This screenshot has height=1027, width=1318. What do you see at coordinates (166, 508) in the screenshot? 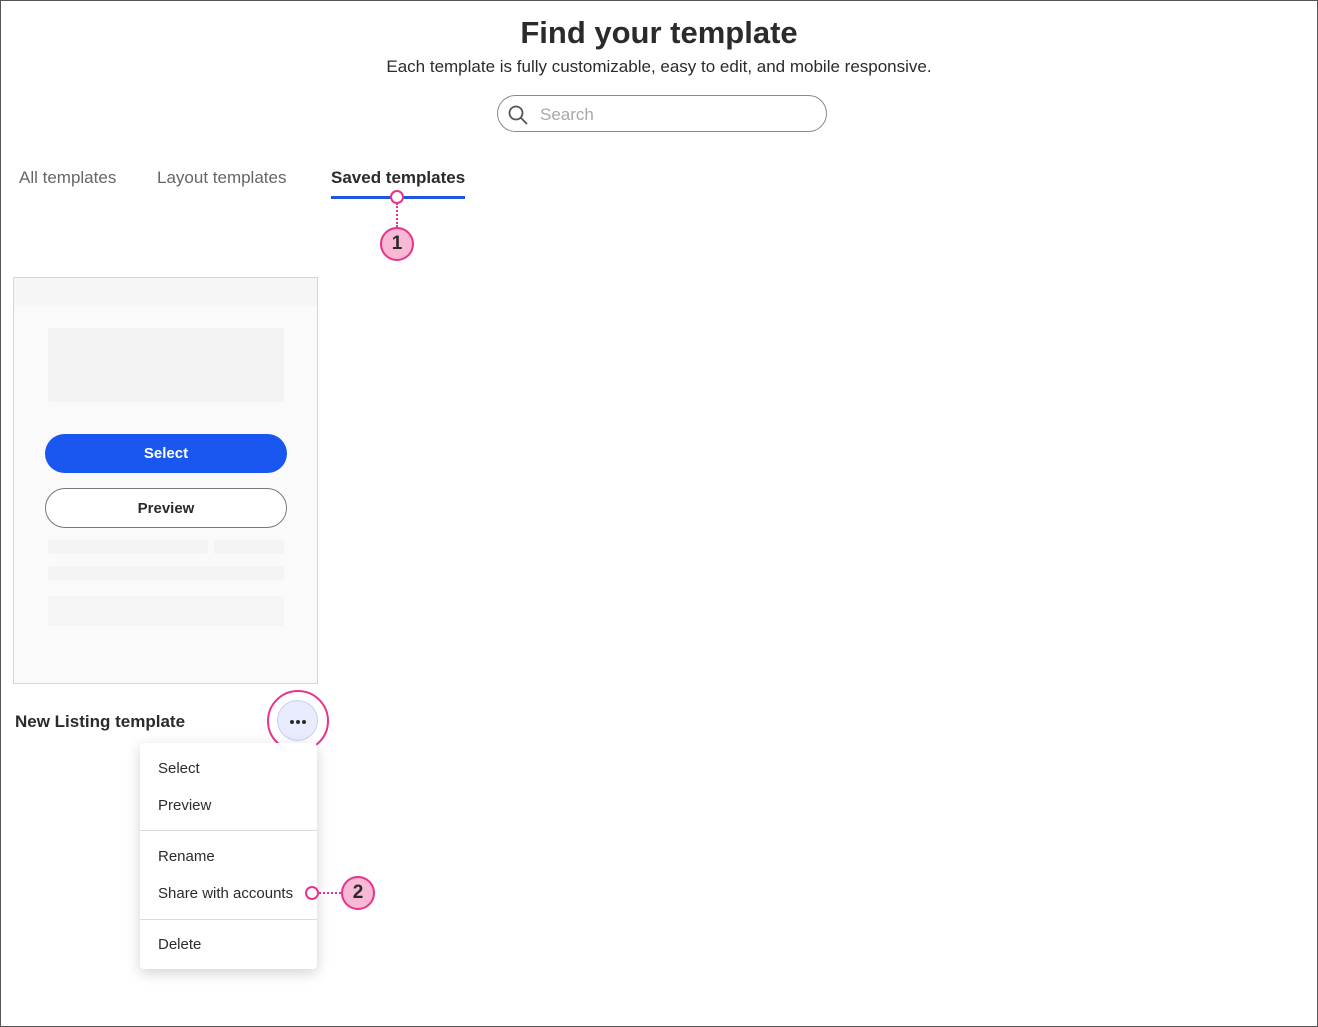
I see `preview-button: Preview` at bounding box center [166, 508].